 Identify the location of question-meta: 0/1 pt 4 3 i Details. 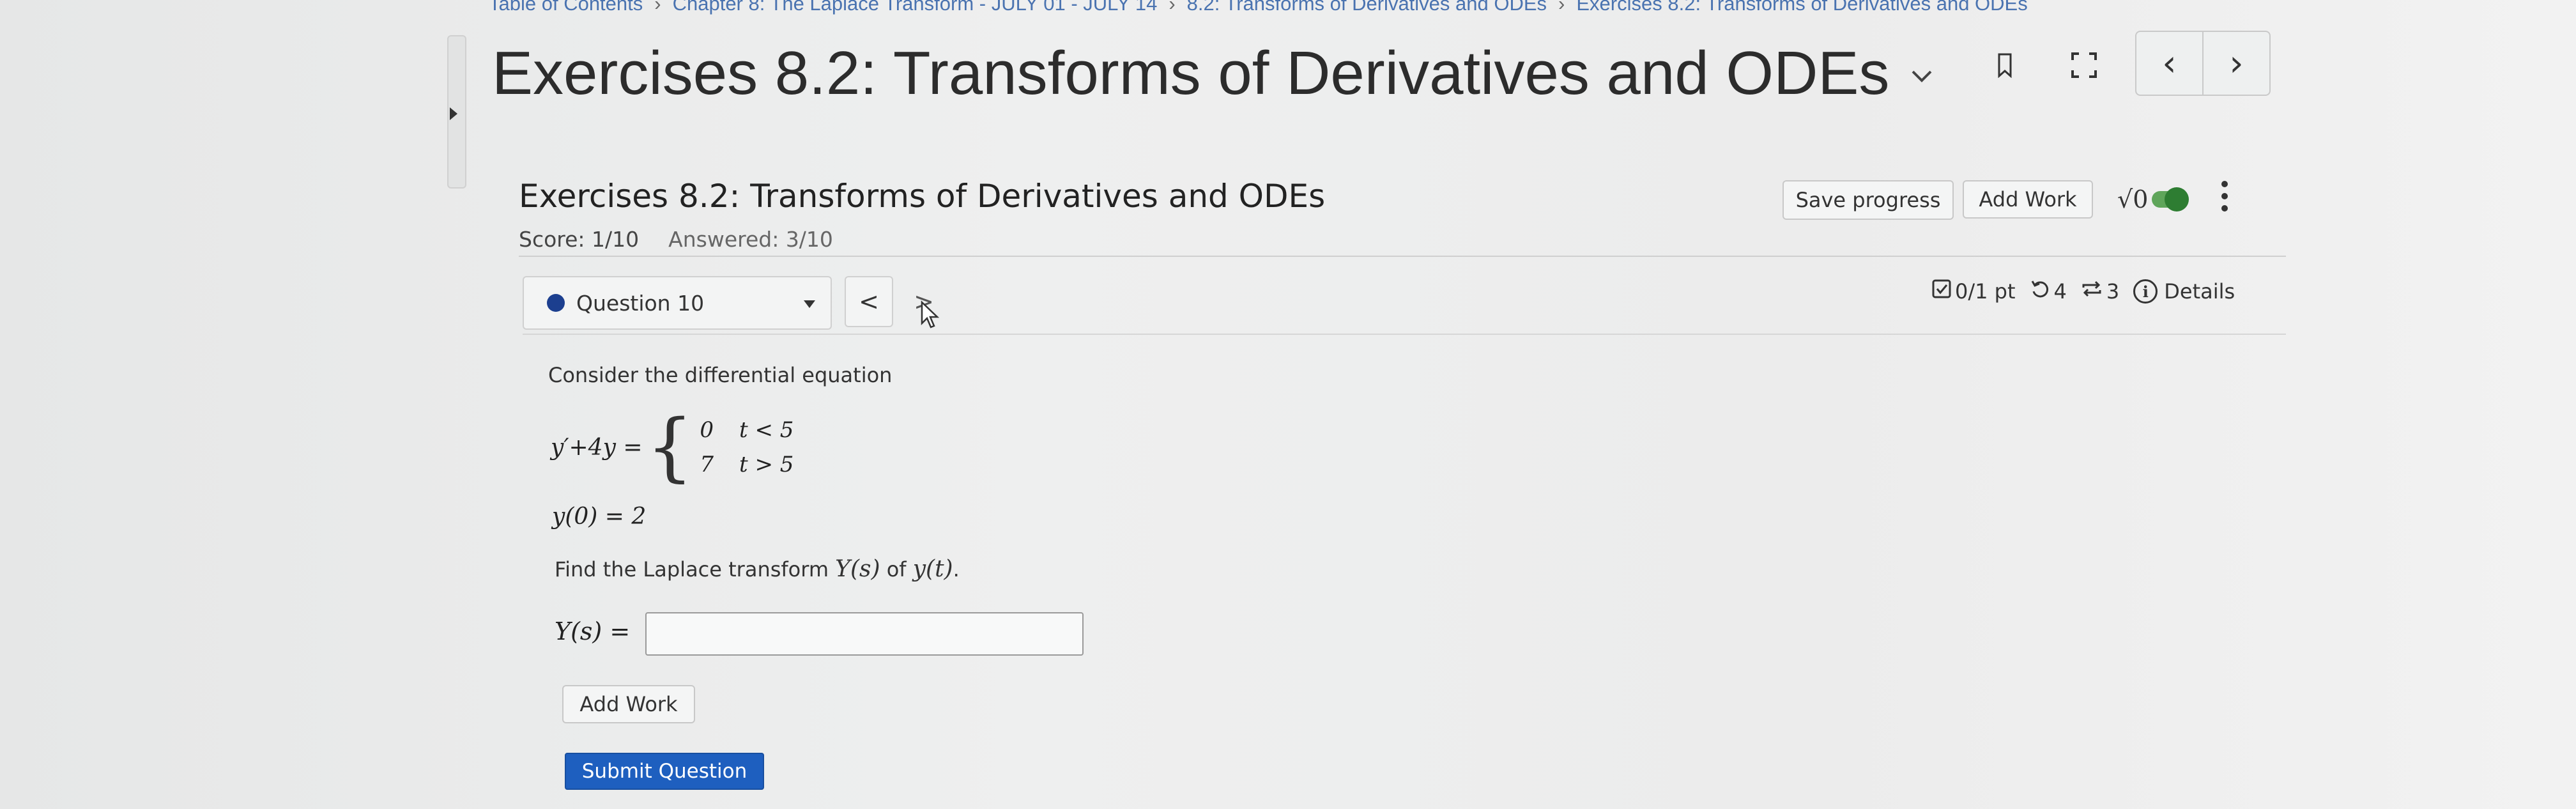
(2090, 291).